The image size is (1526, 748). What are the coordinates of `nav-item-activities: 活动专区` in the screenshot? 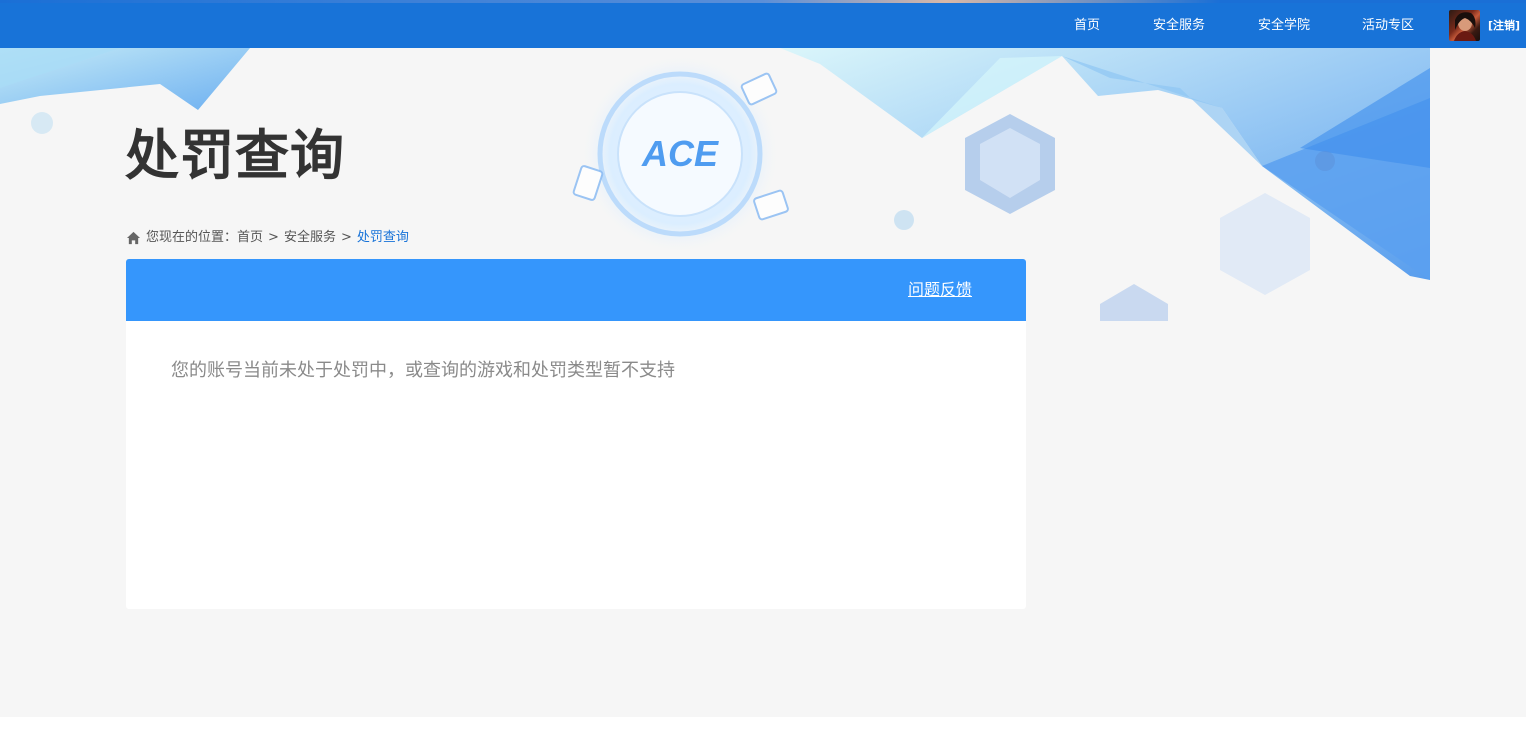 It's located at (1388, 25).